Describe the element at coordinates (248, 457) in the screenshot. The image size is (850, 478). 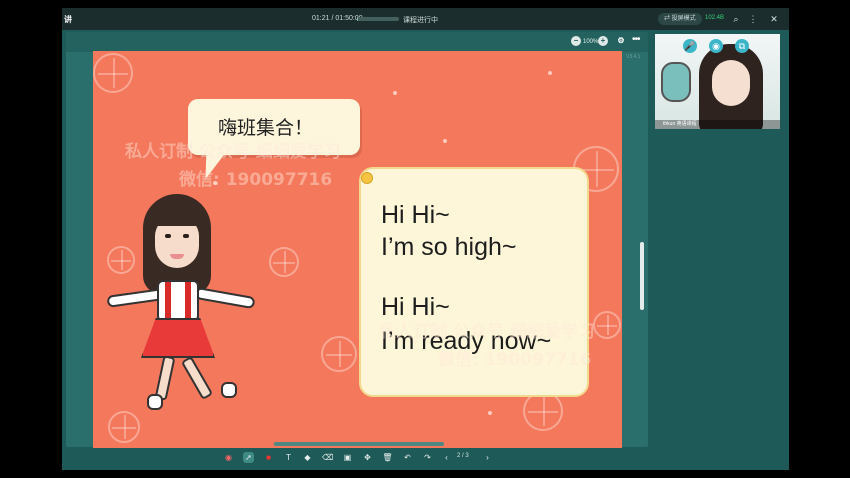
I see `cursor-icon: ➚` at that location.